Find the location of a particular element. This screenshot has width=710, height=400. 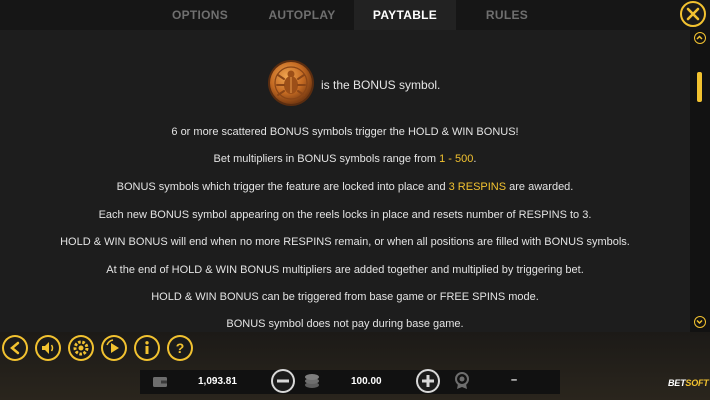

settings-icon is located at coordinates (81, 348).